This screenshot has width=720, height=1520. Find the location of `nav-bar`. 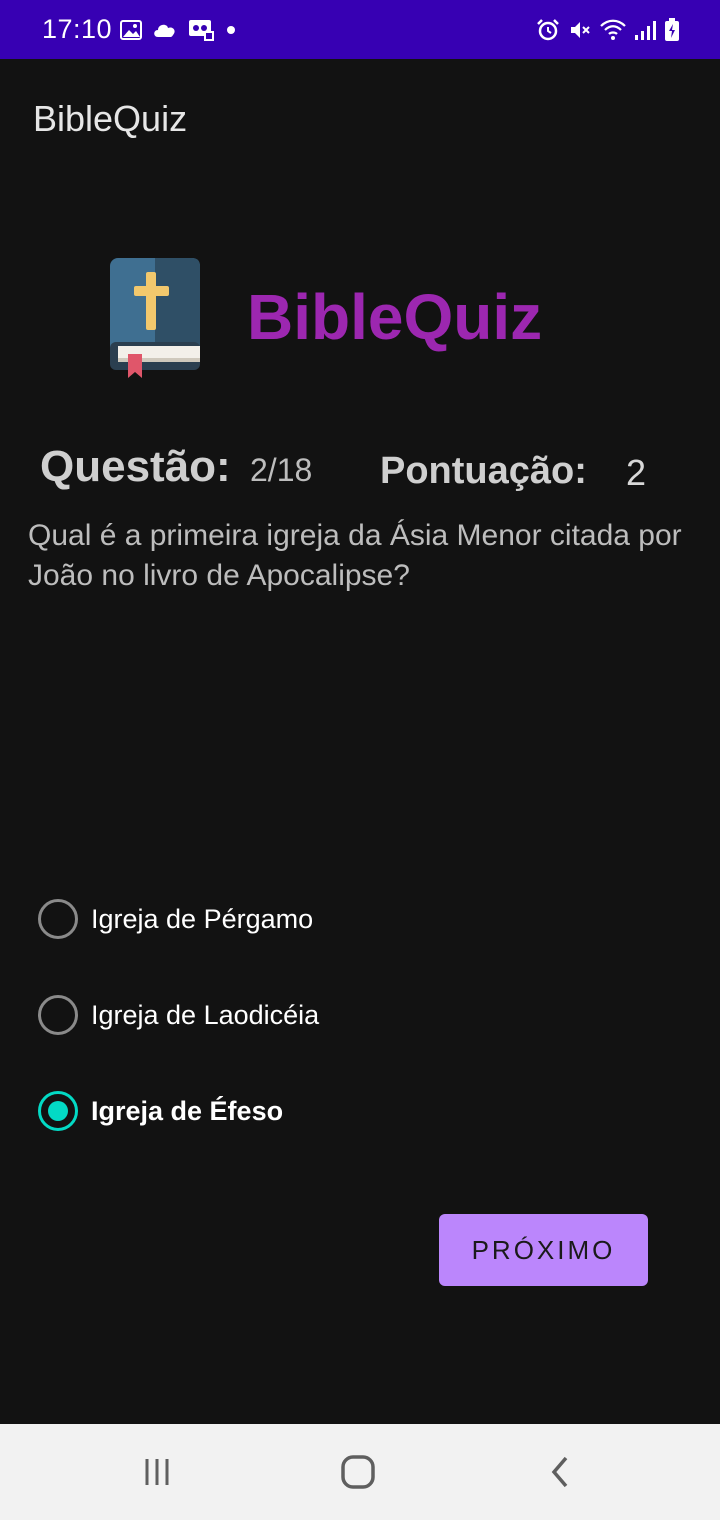

nav-bar is located at coordinates (360, 1472).